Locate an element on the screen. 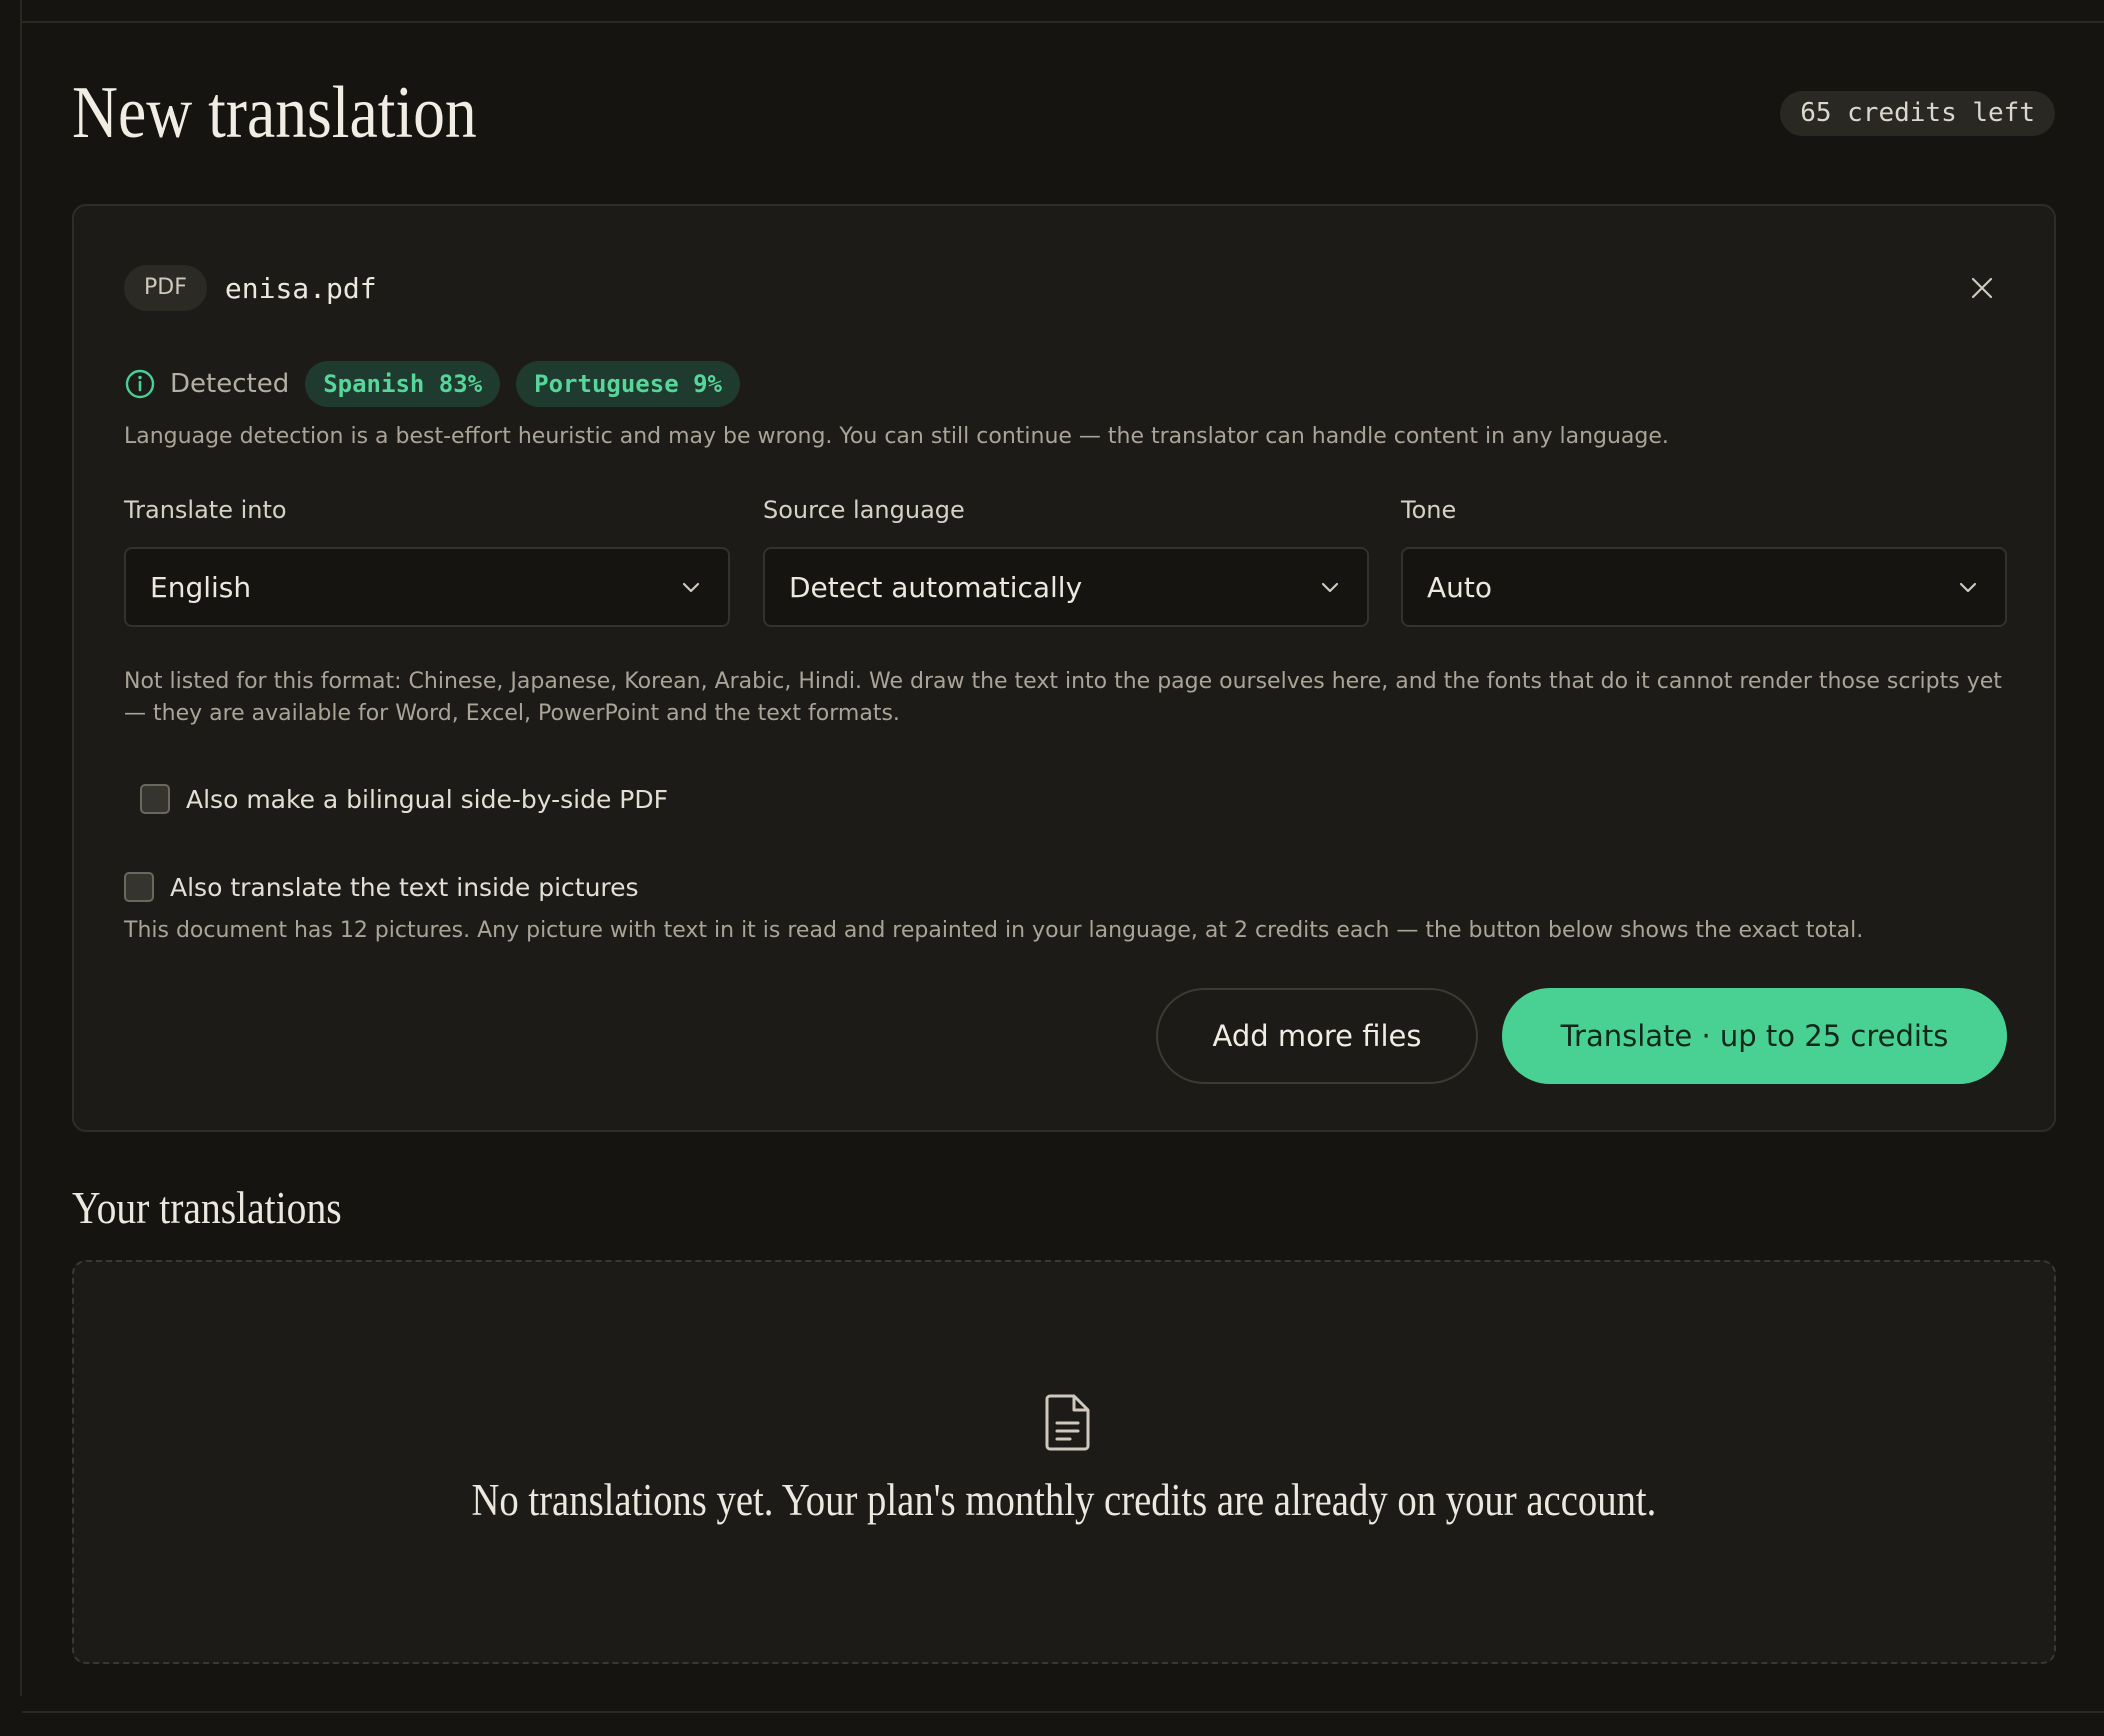  translate-into-select: English is located at coordinates (427, 587).